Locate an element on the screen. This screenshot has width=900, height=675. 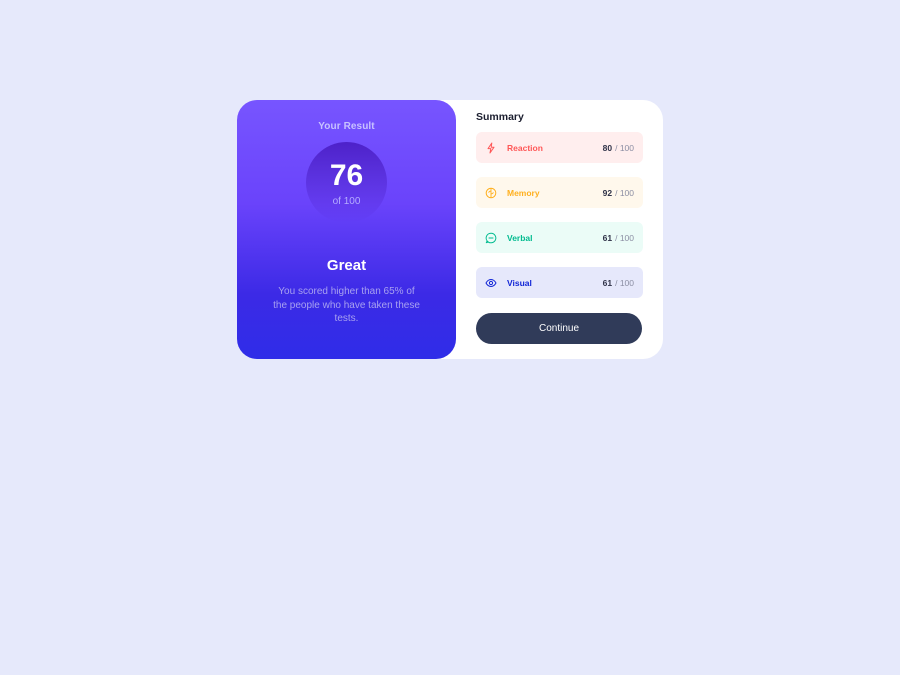
summary-item-label: Reaction is located at coordinates (525, 147).